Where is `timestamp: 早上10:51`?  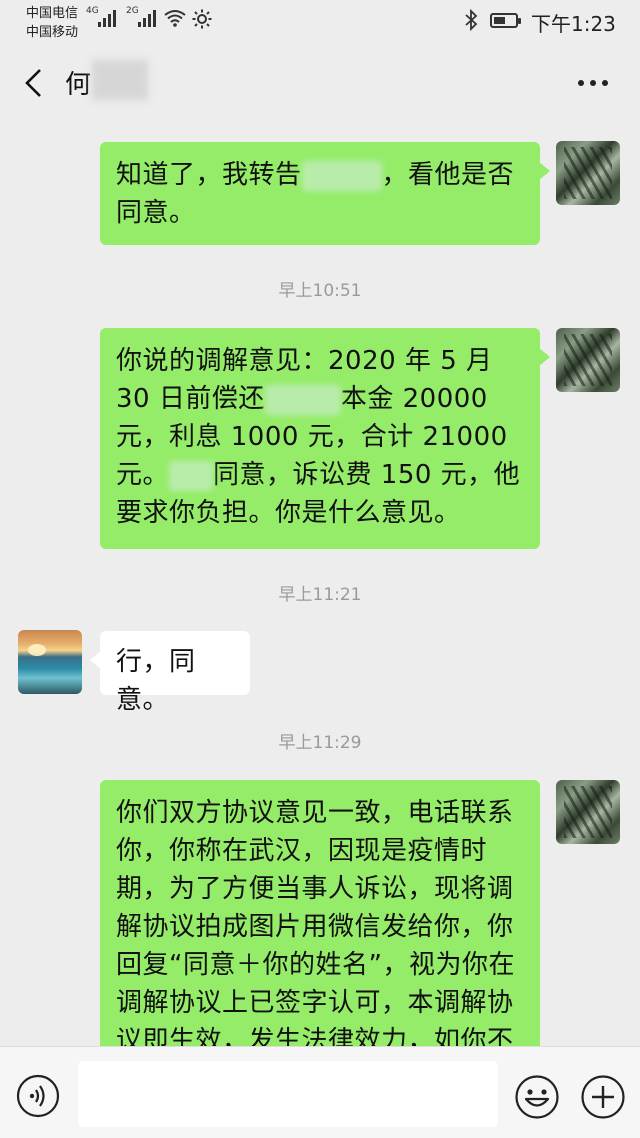 timestamp: 早上10:51 is located at coordinates (320, 291).